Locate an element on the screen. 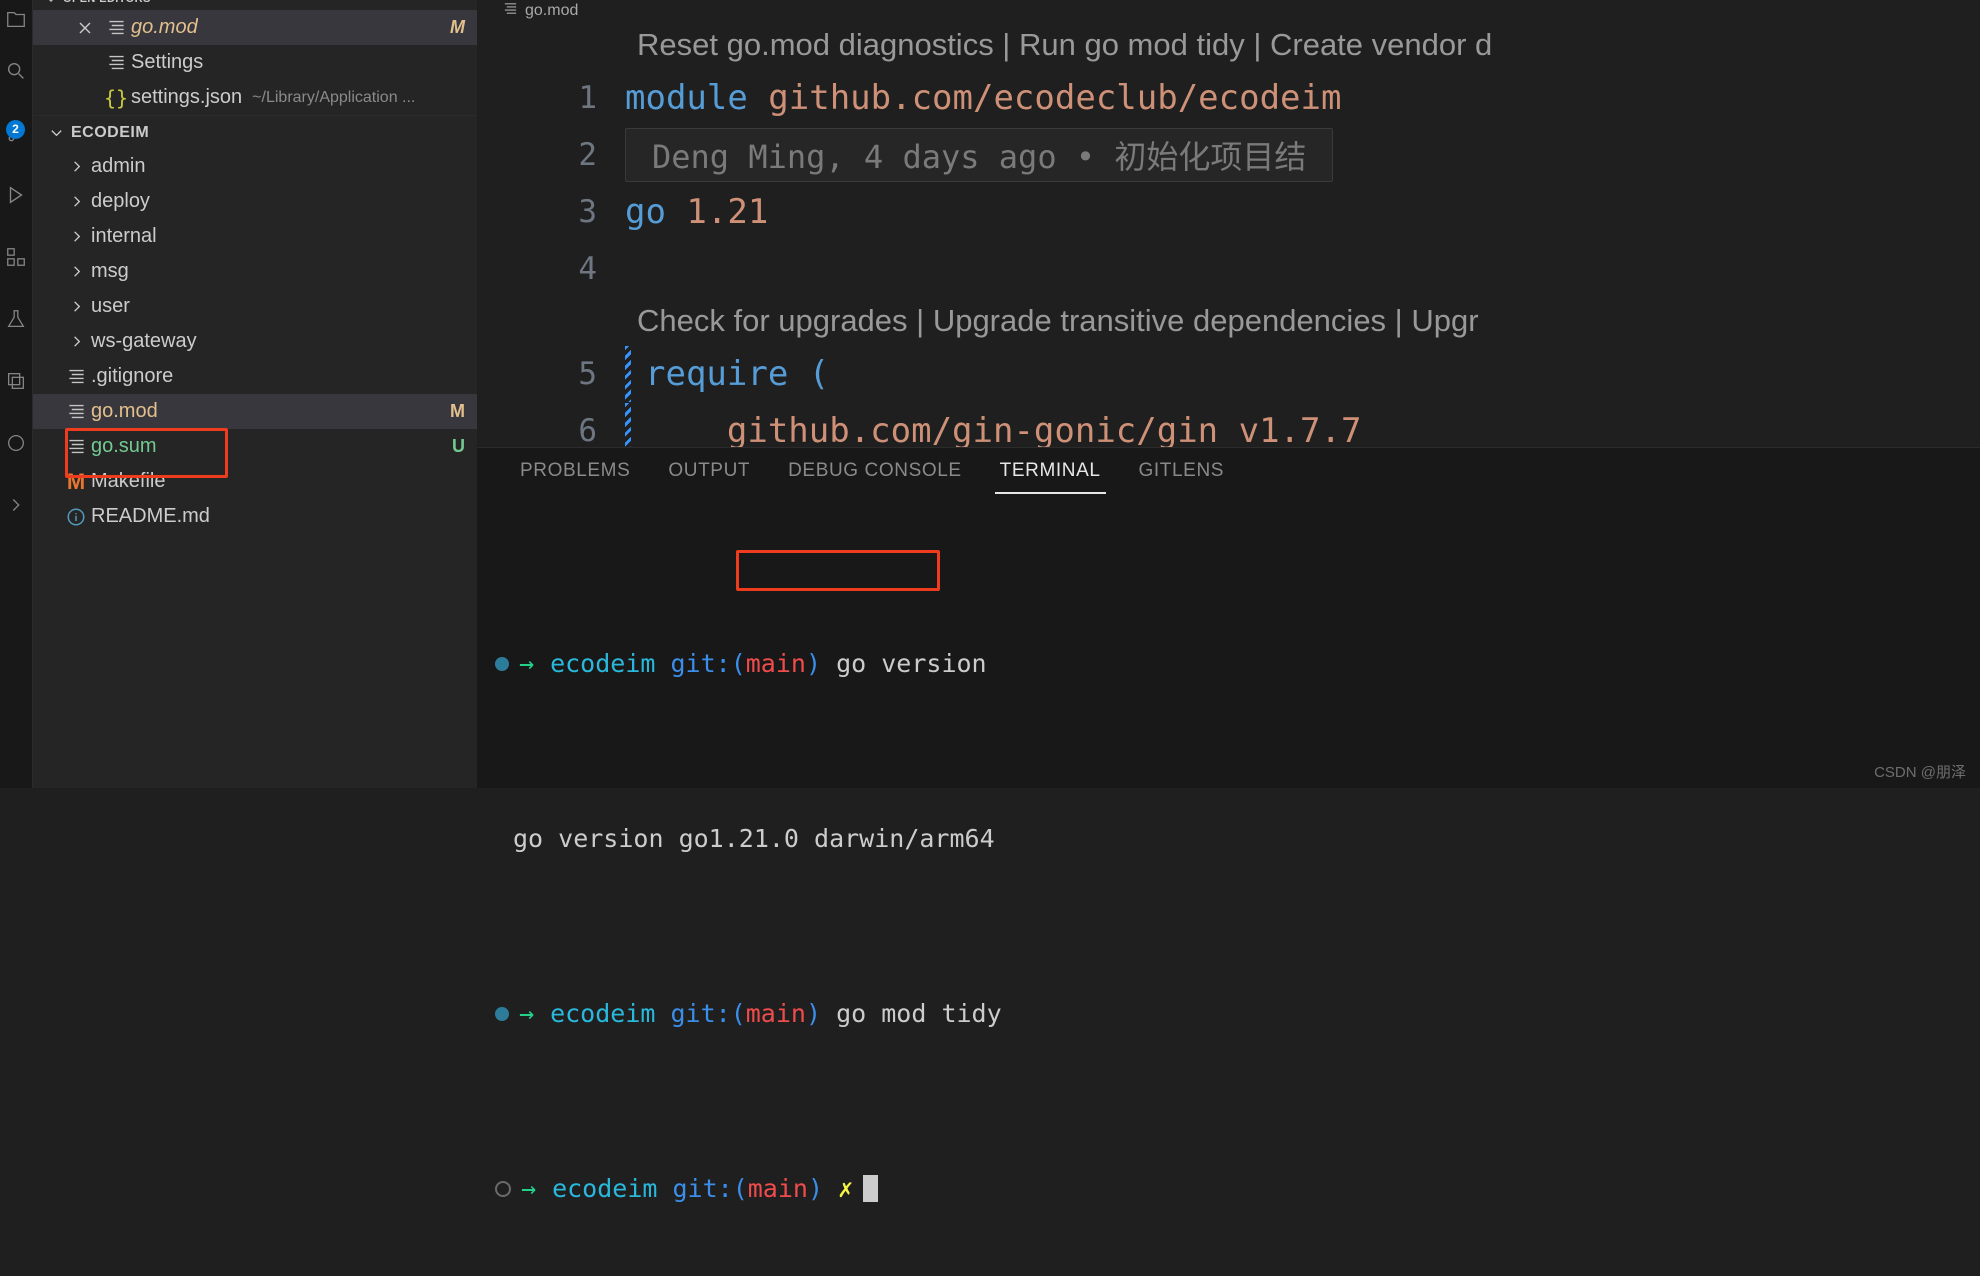 The width and height of the screenshot is (1980, 1276). code-content: module github.com/ecodeclub/ecodeim is located at coordinates (983, 98).